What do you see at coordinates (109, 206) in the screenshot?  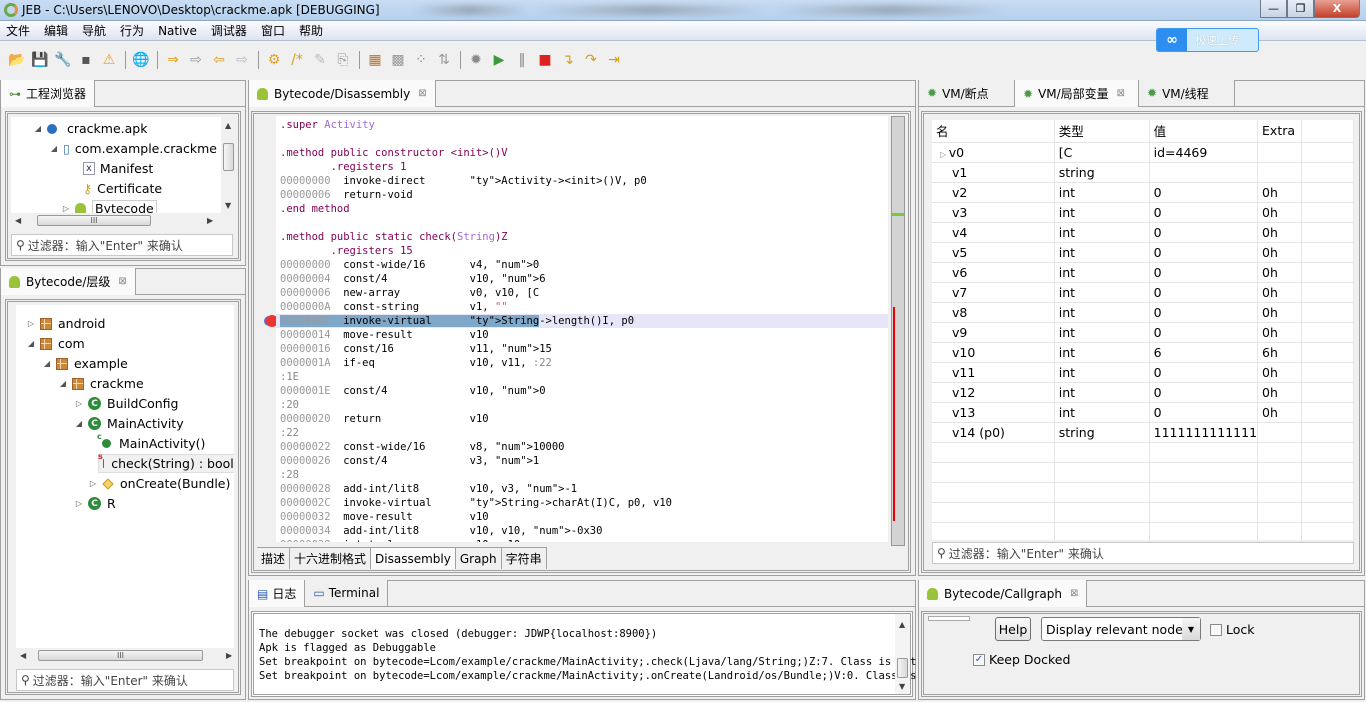 I see `tree-node-bytecode: ▷ Bytecode` at bounding box center [109, 206].